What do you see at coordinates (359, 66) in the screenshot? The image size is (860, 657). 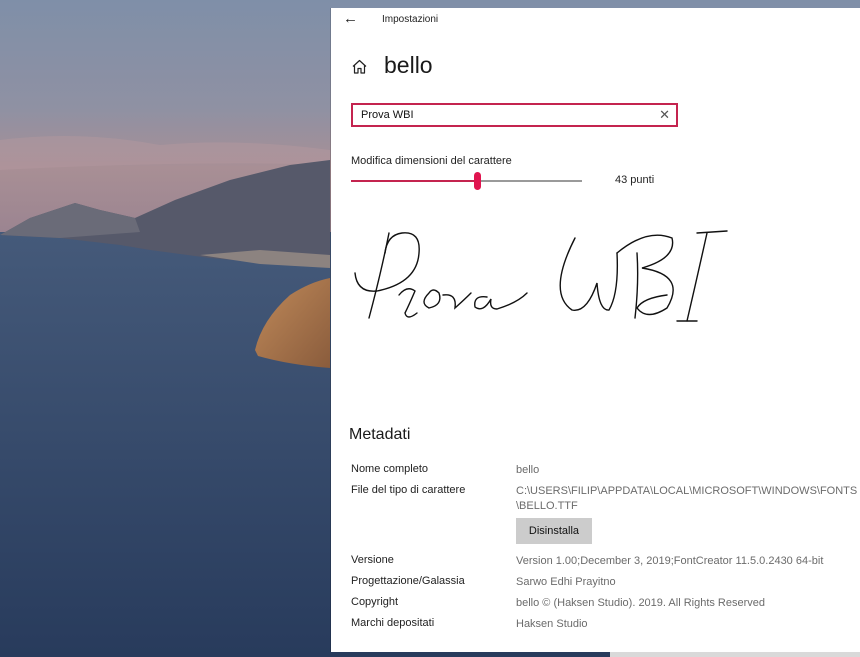 I see `home-icon` at bounding box center [359, 66].